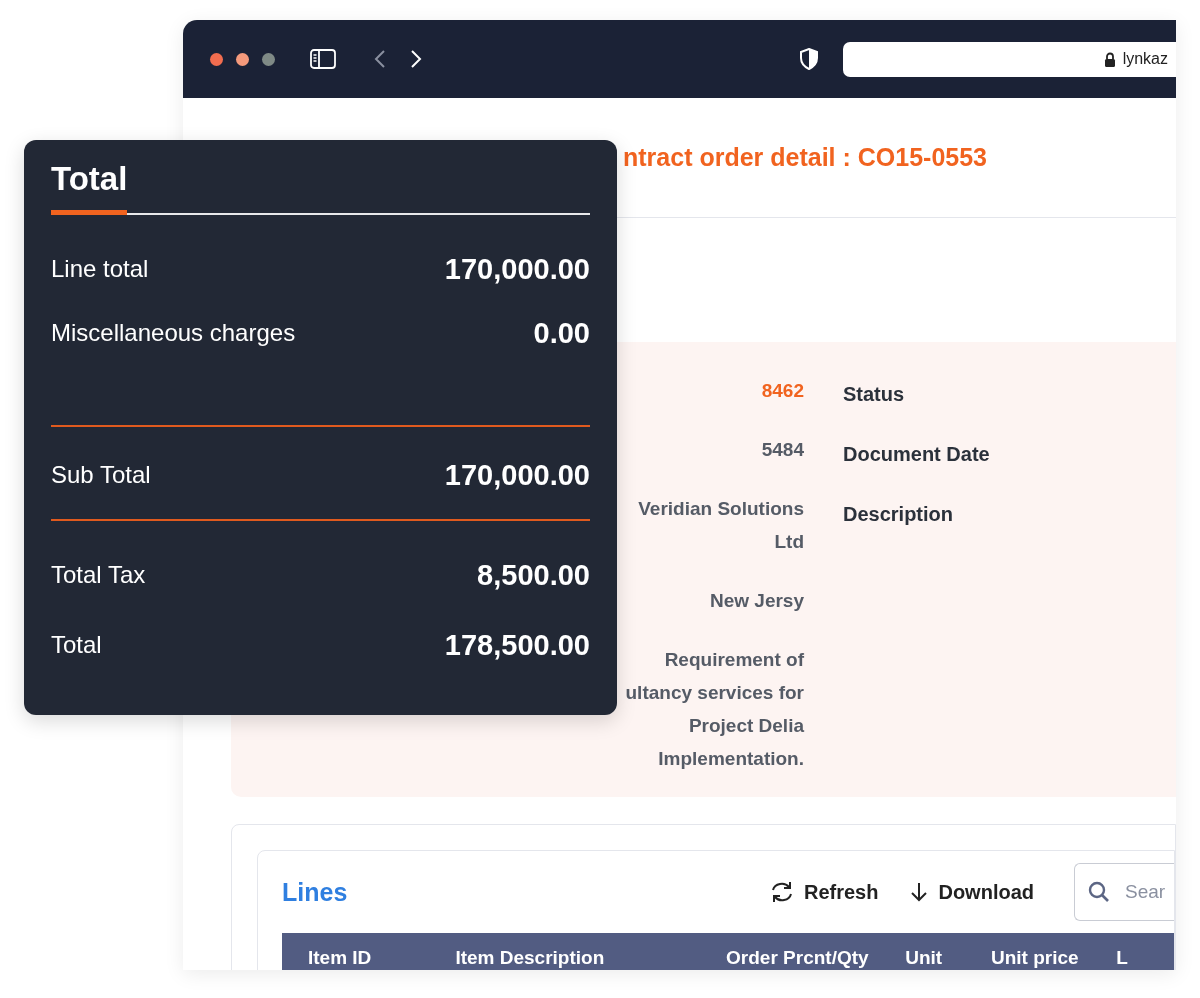 The width and height of the screenshot is (1200, 998). Describe the element at coordinates (899, 514) in the screenshot. I see `detail-label: Description` at that location.